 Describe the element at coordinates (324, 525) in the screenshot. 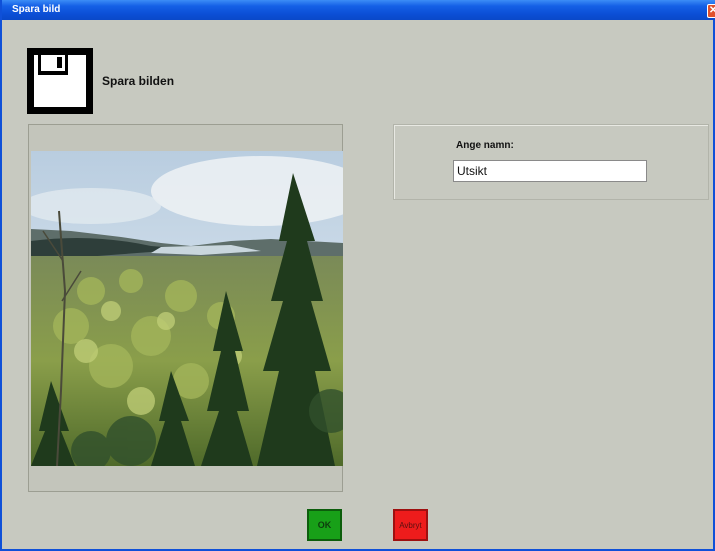

I see `ok-button: OK` at that location.